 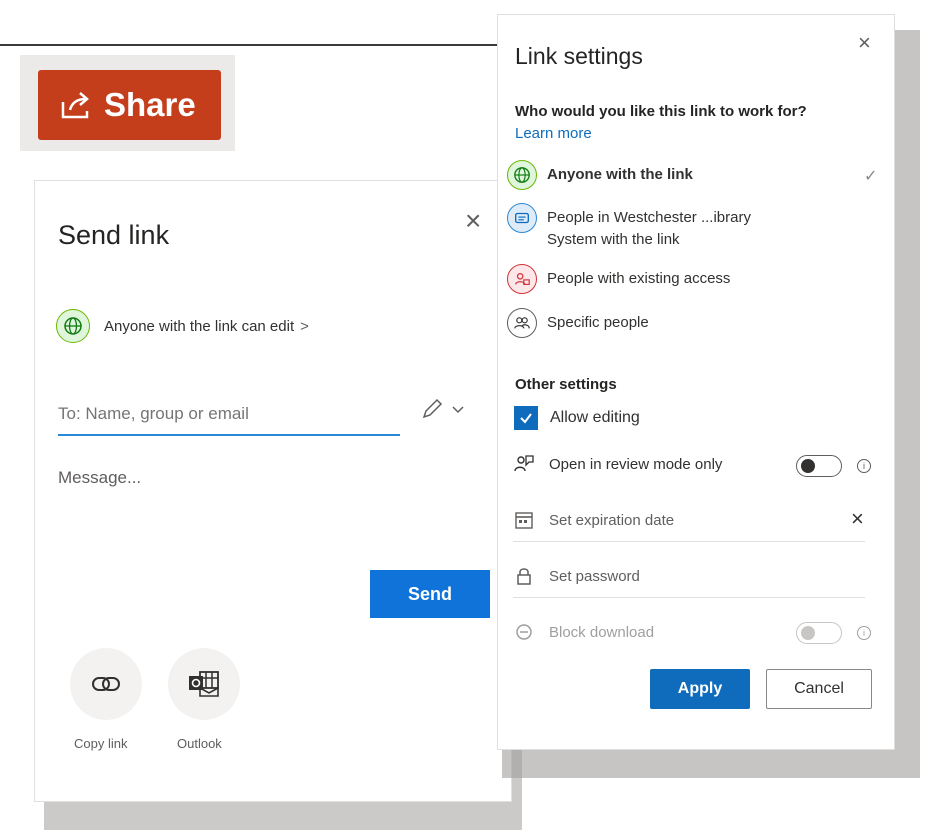 I want to click on block-download-label: Block download, so click(x=602, y=632).